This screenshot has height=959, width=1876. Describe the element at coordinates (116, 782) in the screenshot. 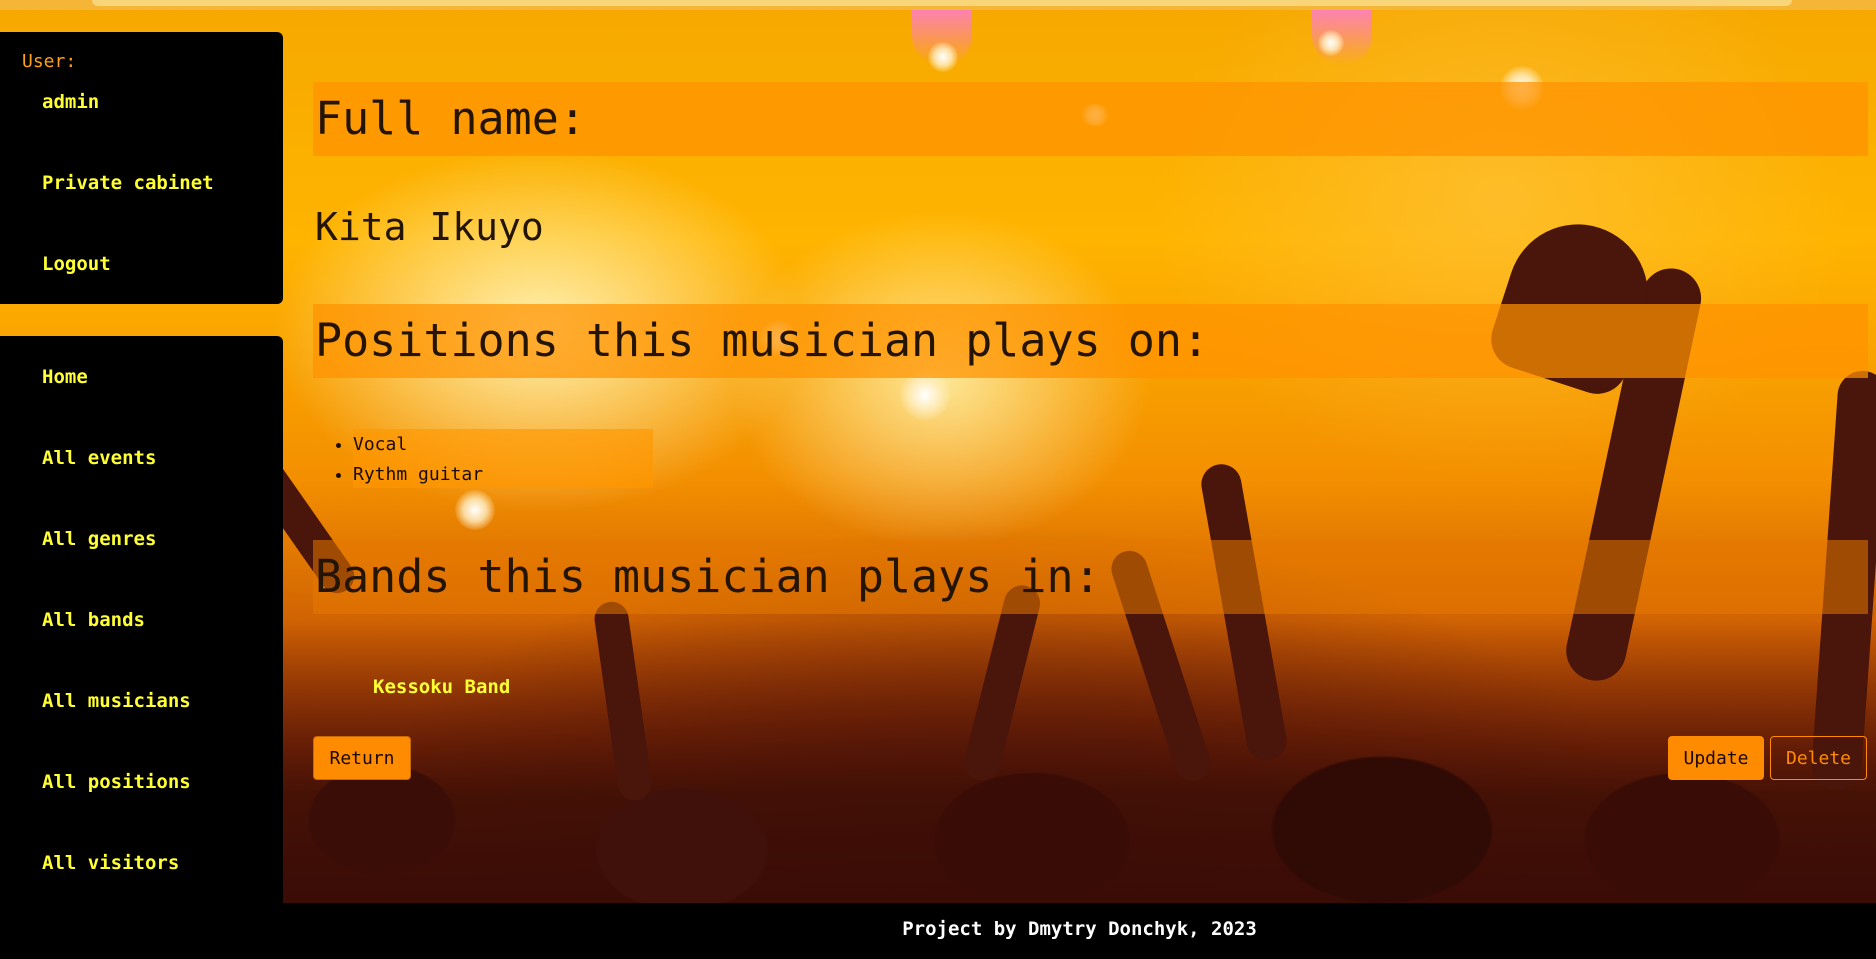

I see `nav-all-positions: All positions` at that location.